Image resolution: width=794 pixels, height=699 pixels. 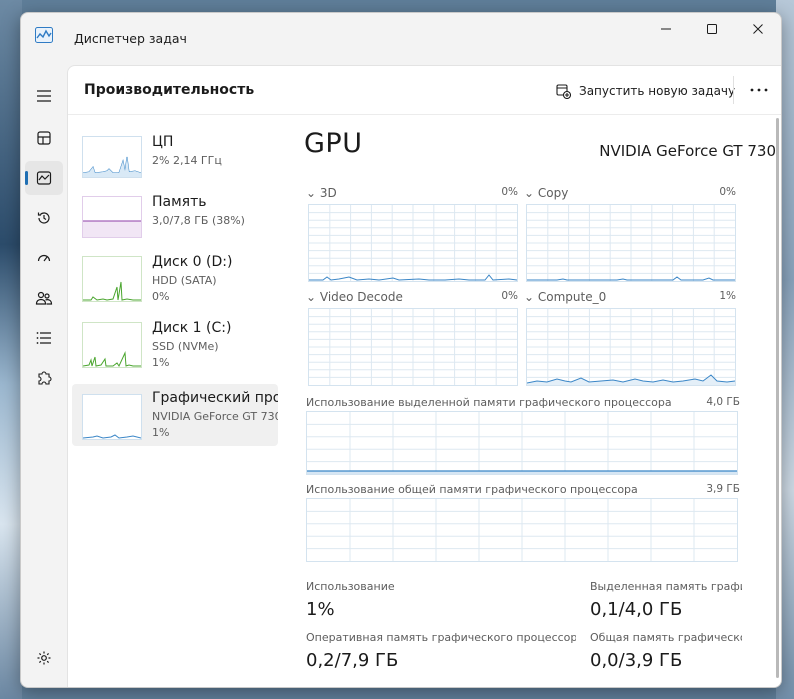 I want to click on nav-app-history, so click(x=44, y=218).